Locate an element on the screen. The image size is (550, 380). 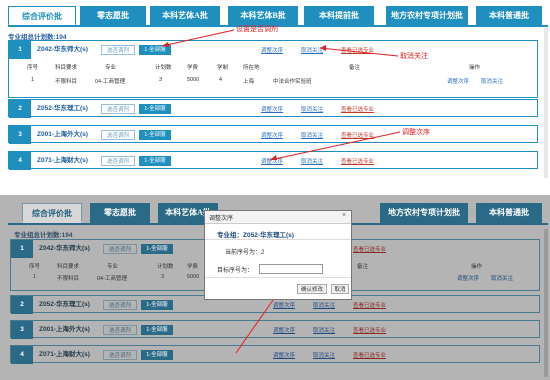
target-order-label: 目标序号为： is located at coordinates (235, 271).